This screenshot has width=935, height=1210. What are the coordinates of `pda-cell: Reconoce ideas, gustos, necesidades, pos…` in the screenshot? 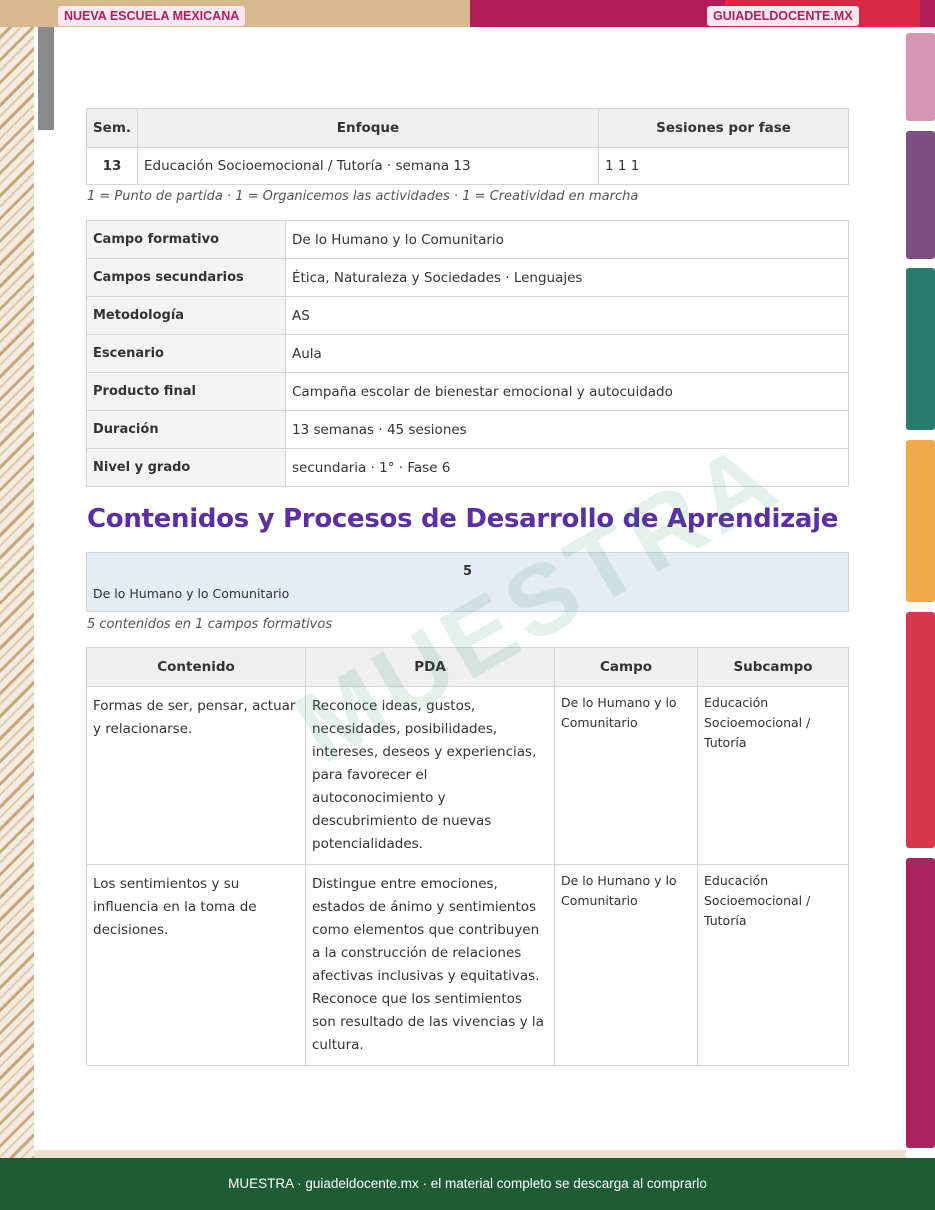 It's located at (430, 775).